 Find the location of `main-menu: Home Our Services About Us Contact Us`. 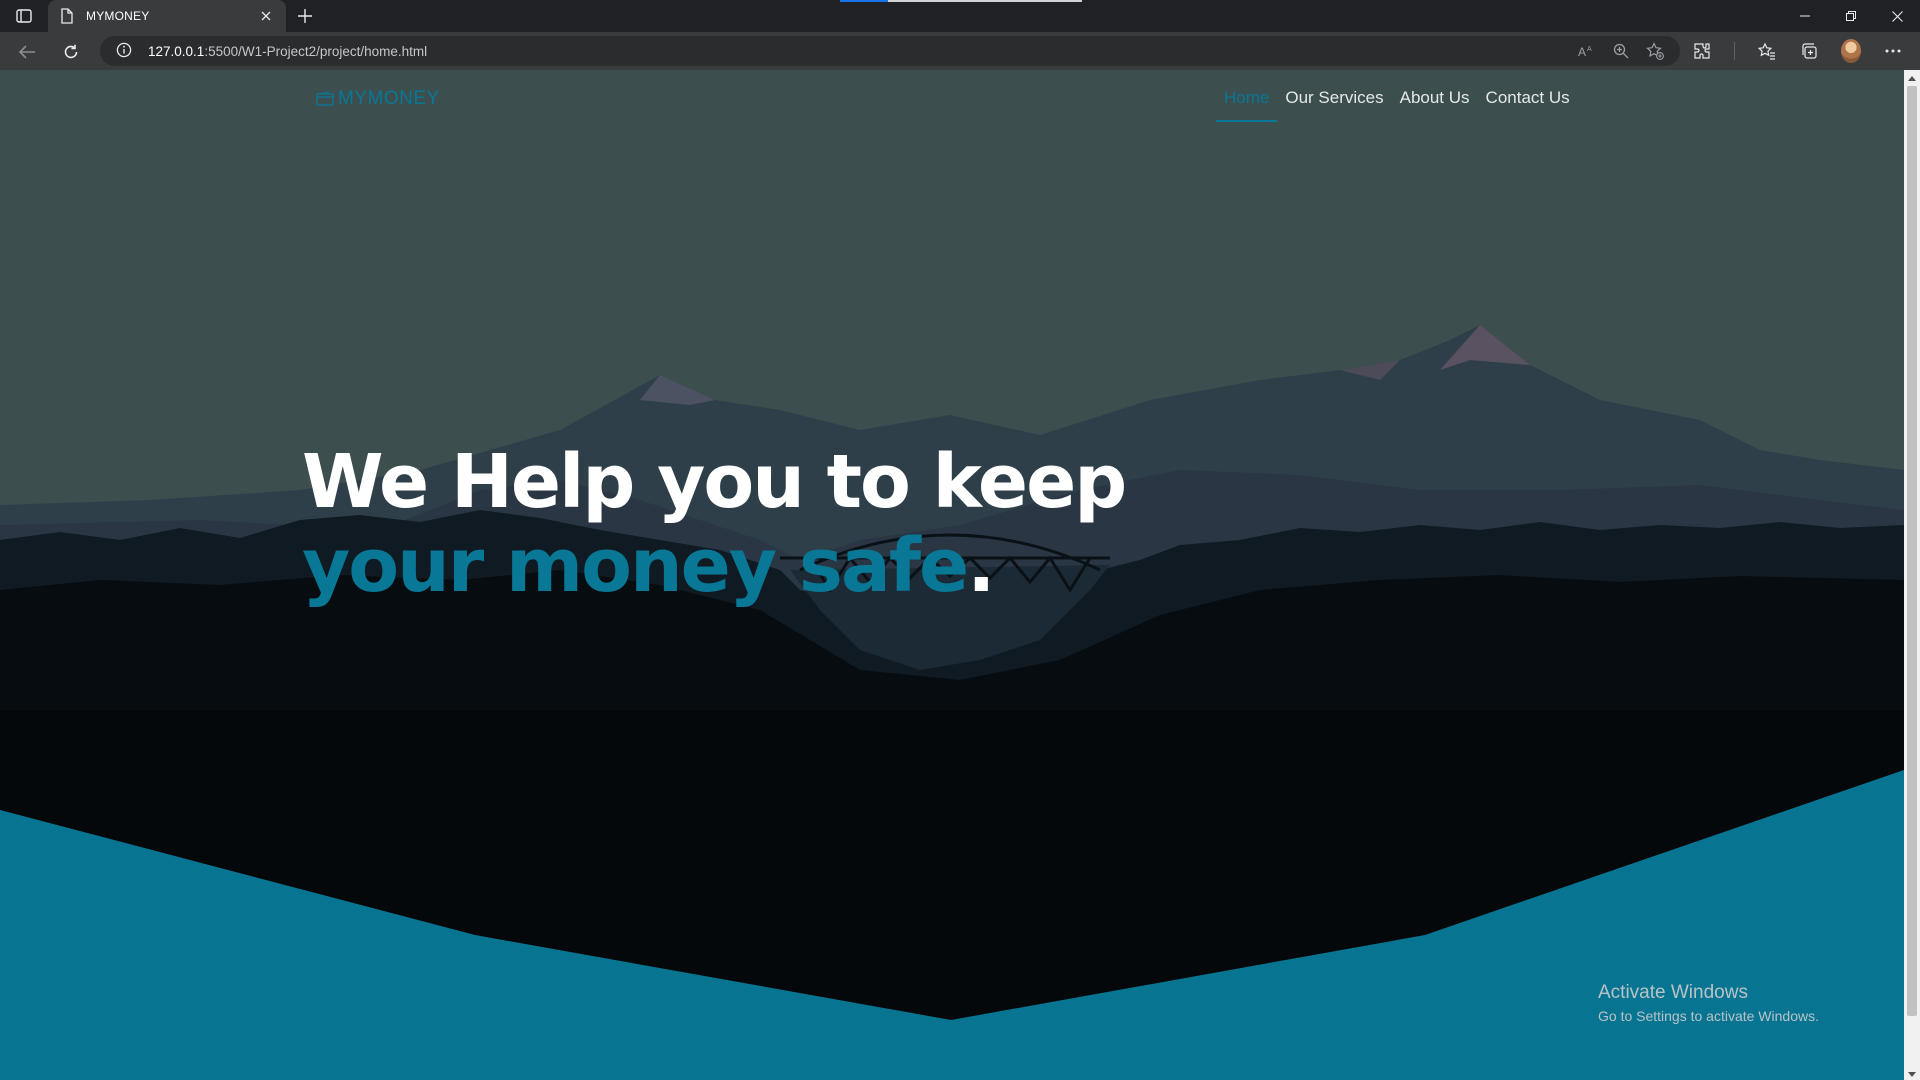

main-menu: Home Our Services About Us Contact Us is located at coordinates (1397, 102).